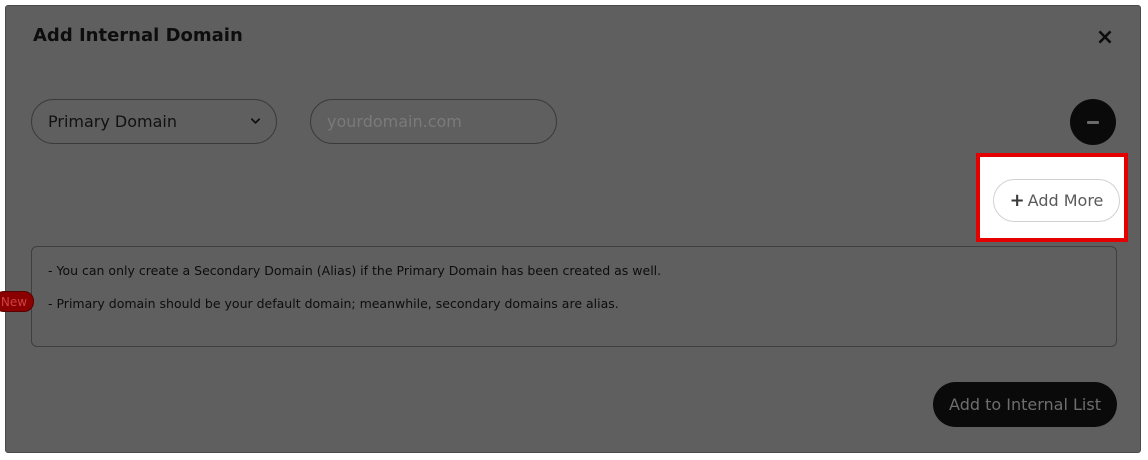 This screenshot has height=460, width=1148. I want to click on remove-domain-button, so click(1093, 122).